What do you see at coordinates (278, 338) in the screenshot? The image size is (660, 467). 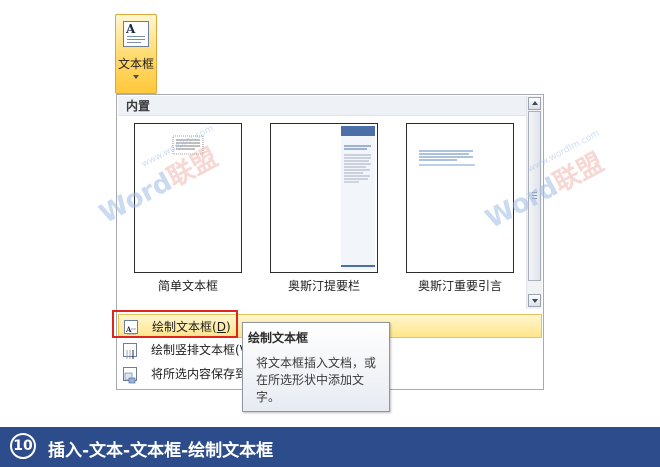 I see `tooltip-title: 绘制文本框` at bounding box center [278, 338].